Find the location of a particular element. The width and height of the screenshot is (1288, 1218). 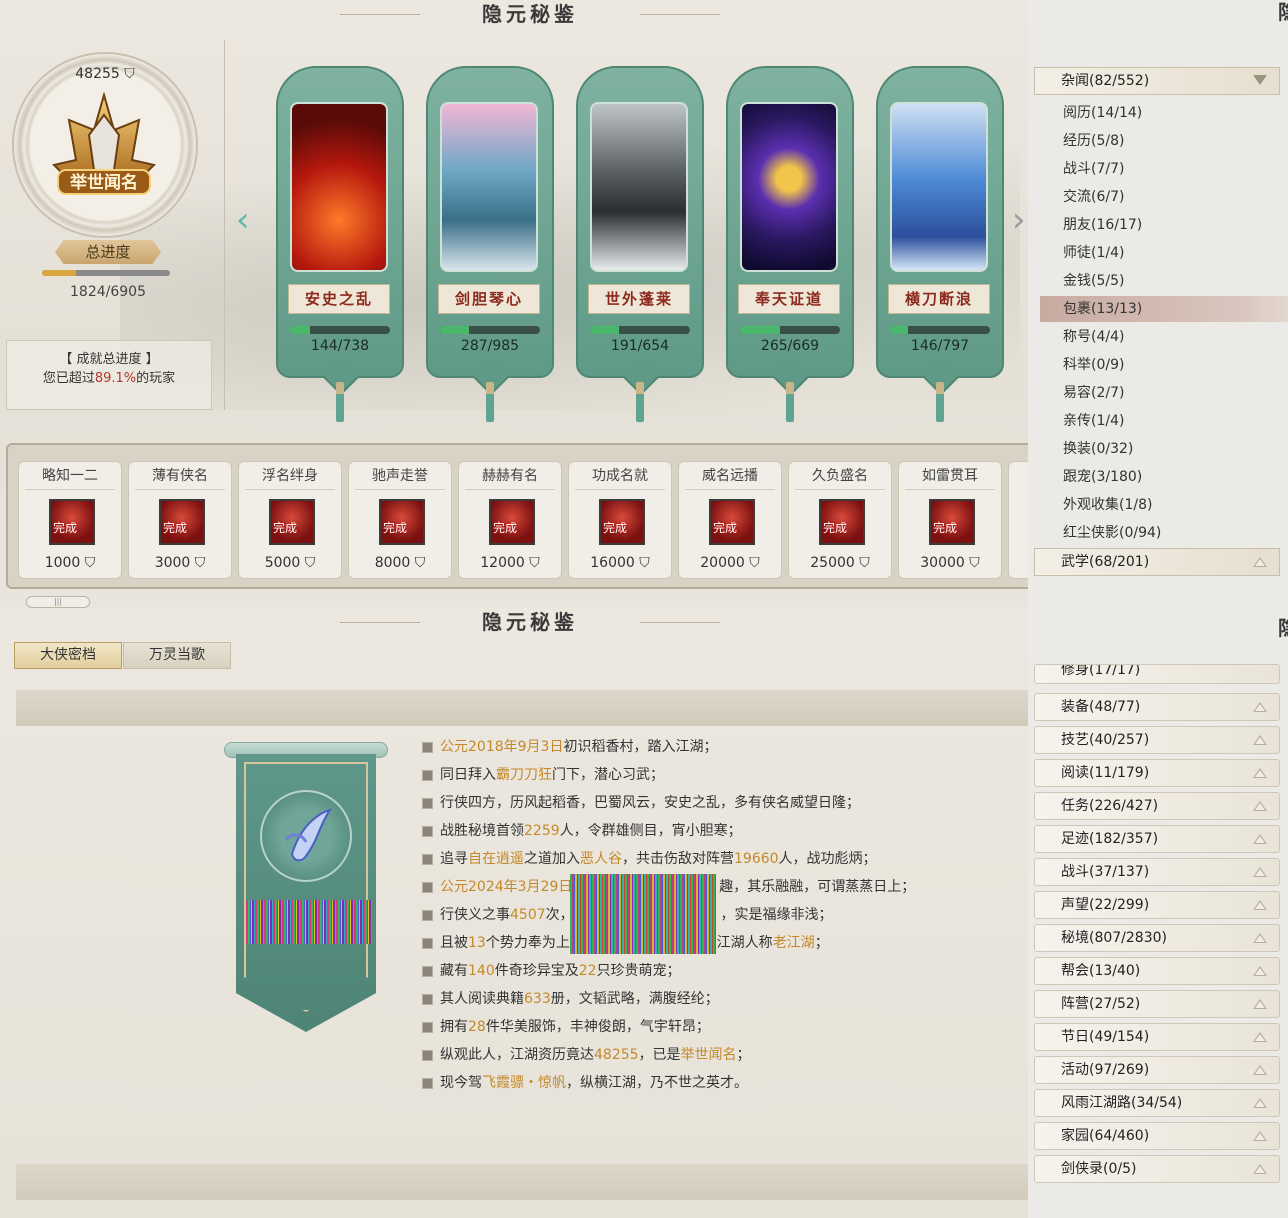

sidebar-item: 交流(6/7) is located at coordinates (1164, 197).